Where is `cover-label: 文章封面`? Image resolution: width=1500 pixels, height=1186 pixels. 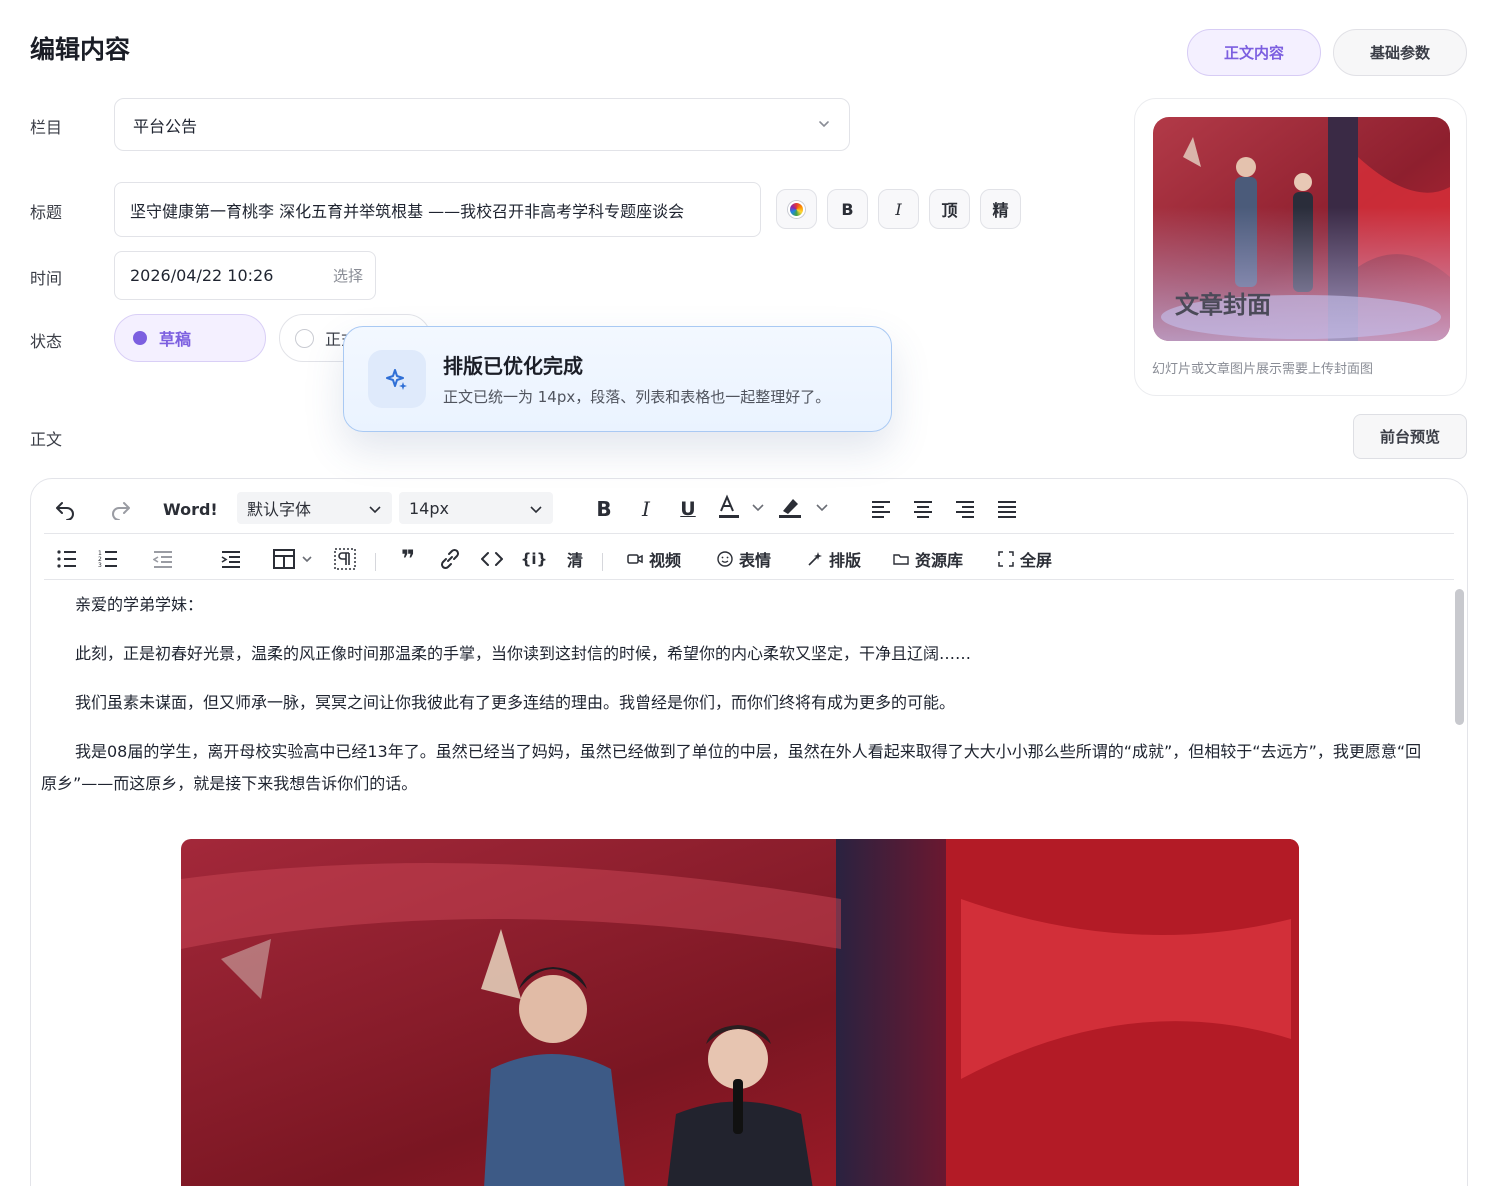 cover-label: 文章封面 is located at coordinates (1223, 305).